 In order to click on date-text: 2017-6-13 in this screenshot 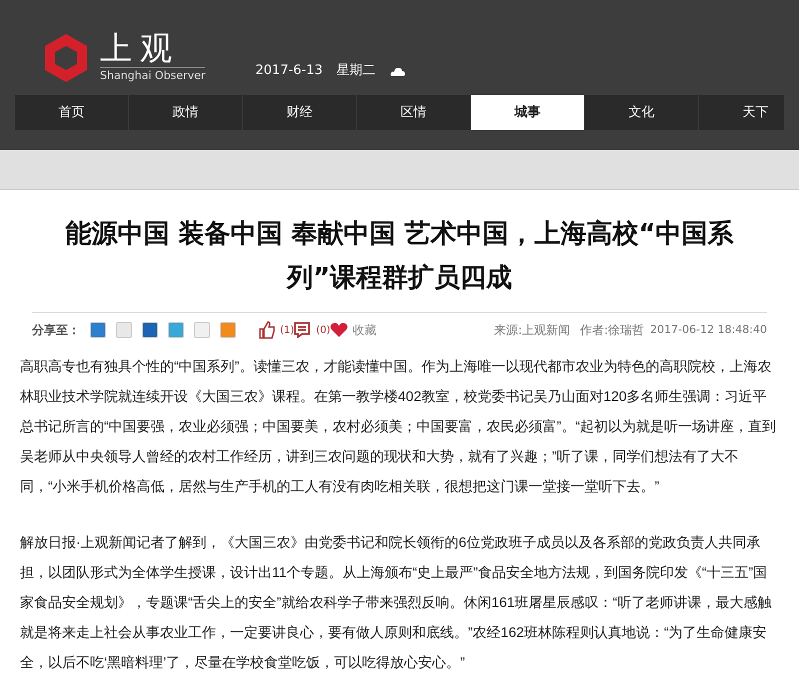, I will do `click(289, 71)`.